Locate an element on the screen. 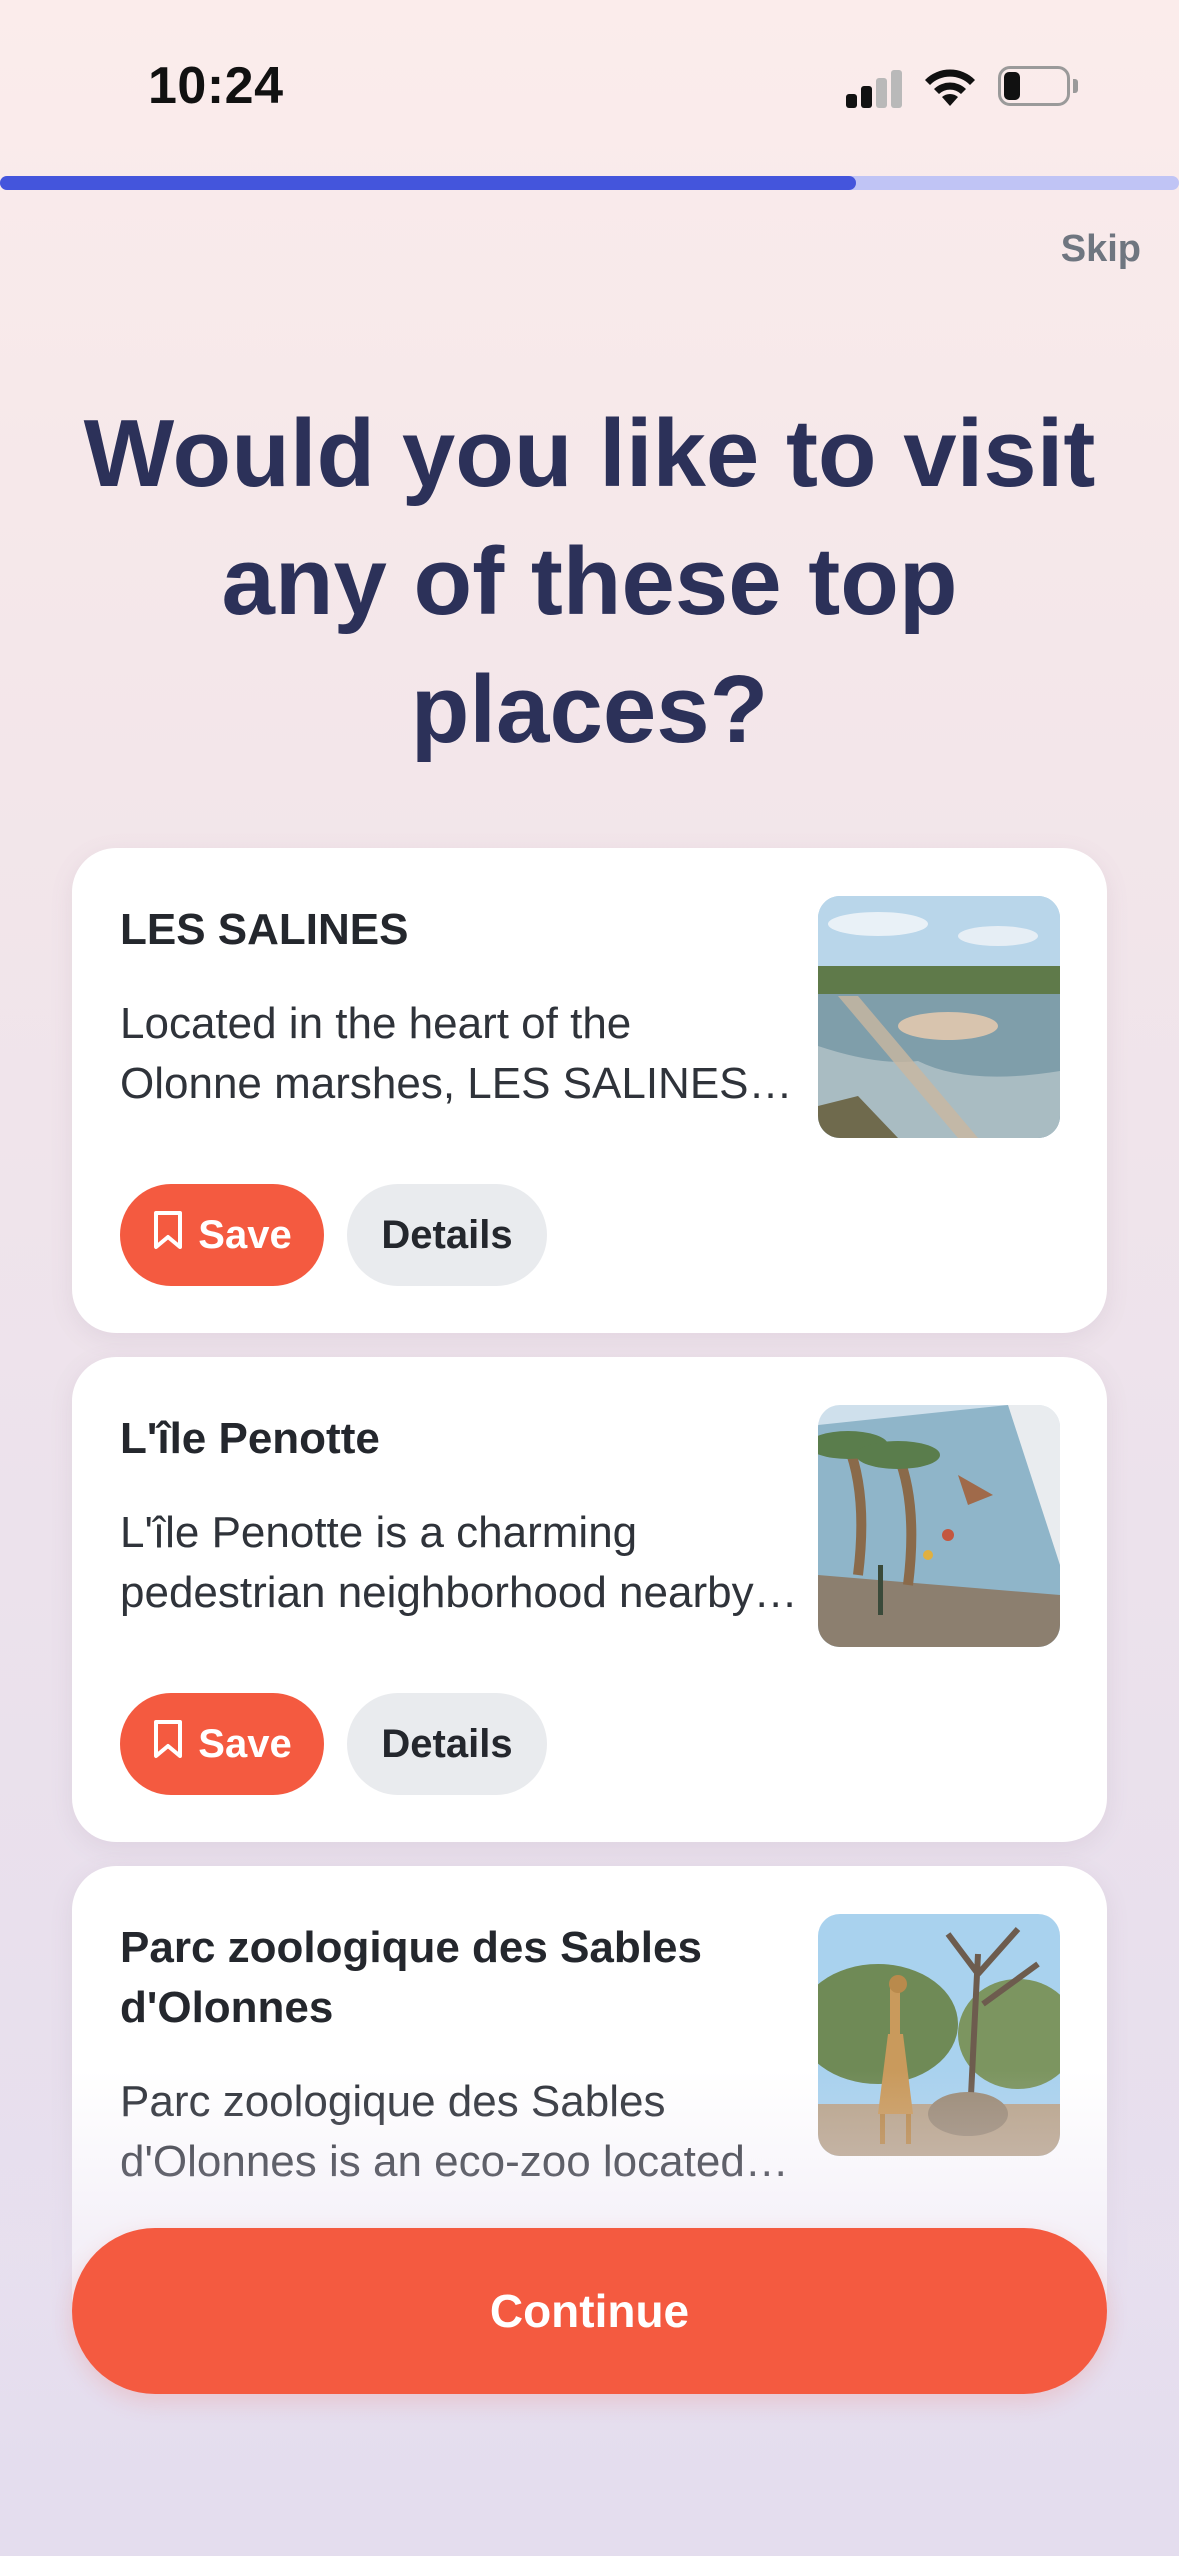  giraffe-photo-icon is located at coordinates (939, 2035).